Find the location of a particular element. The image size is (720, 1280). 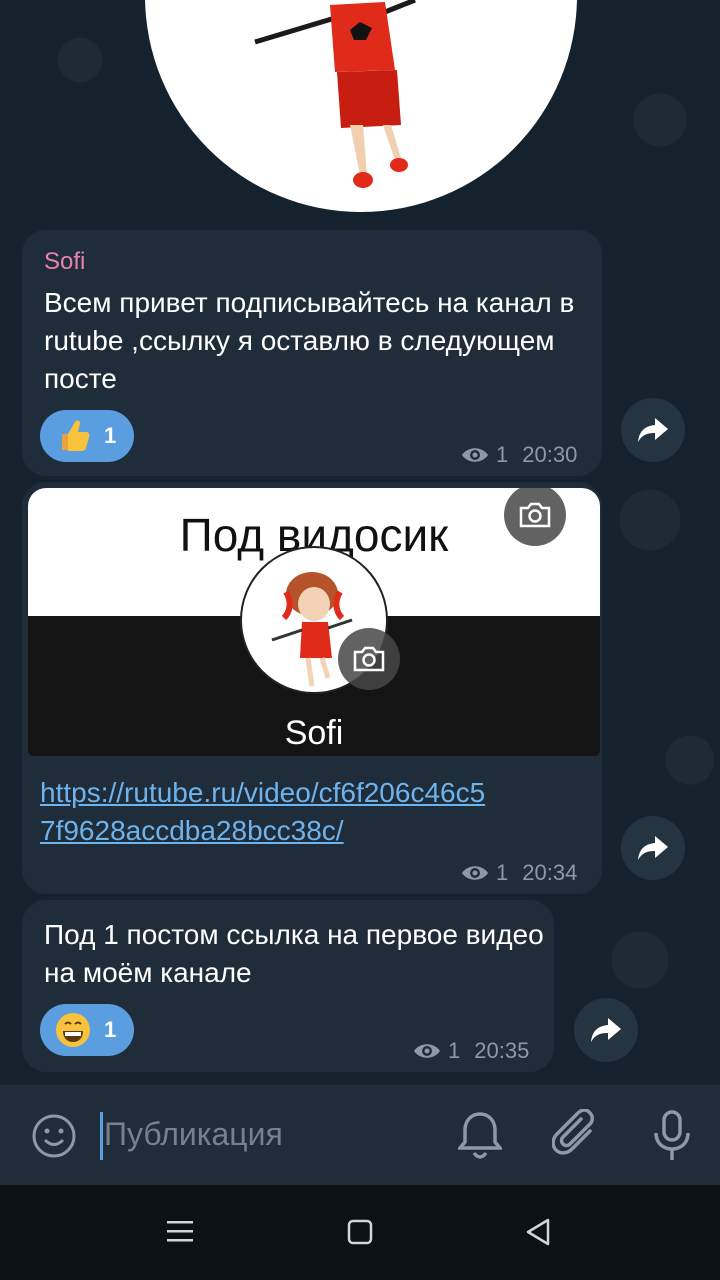

sender-name: Sofi is located at coordinates (64, 262).